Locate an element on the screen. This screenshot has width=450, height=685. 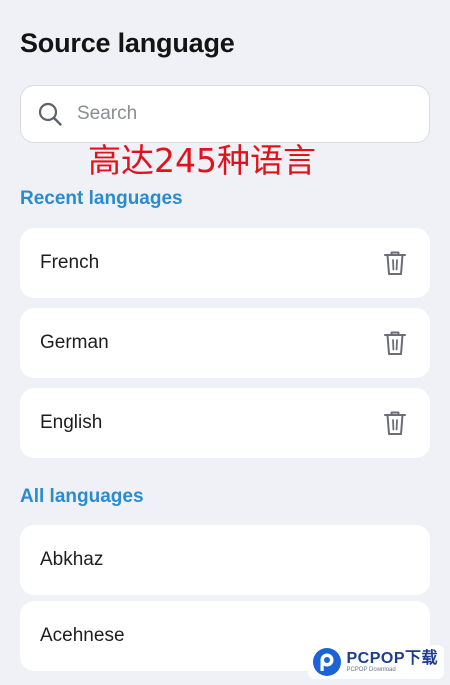
recent-languages-heading: Recent languages is located at coordinates (101, 198).